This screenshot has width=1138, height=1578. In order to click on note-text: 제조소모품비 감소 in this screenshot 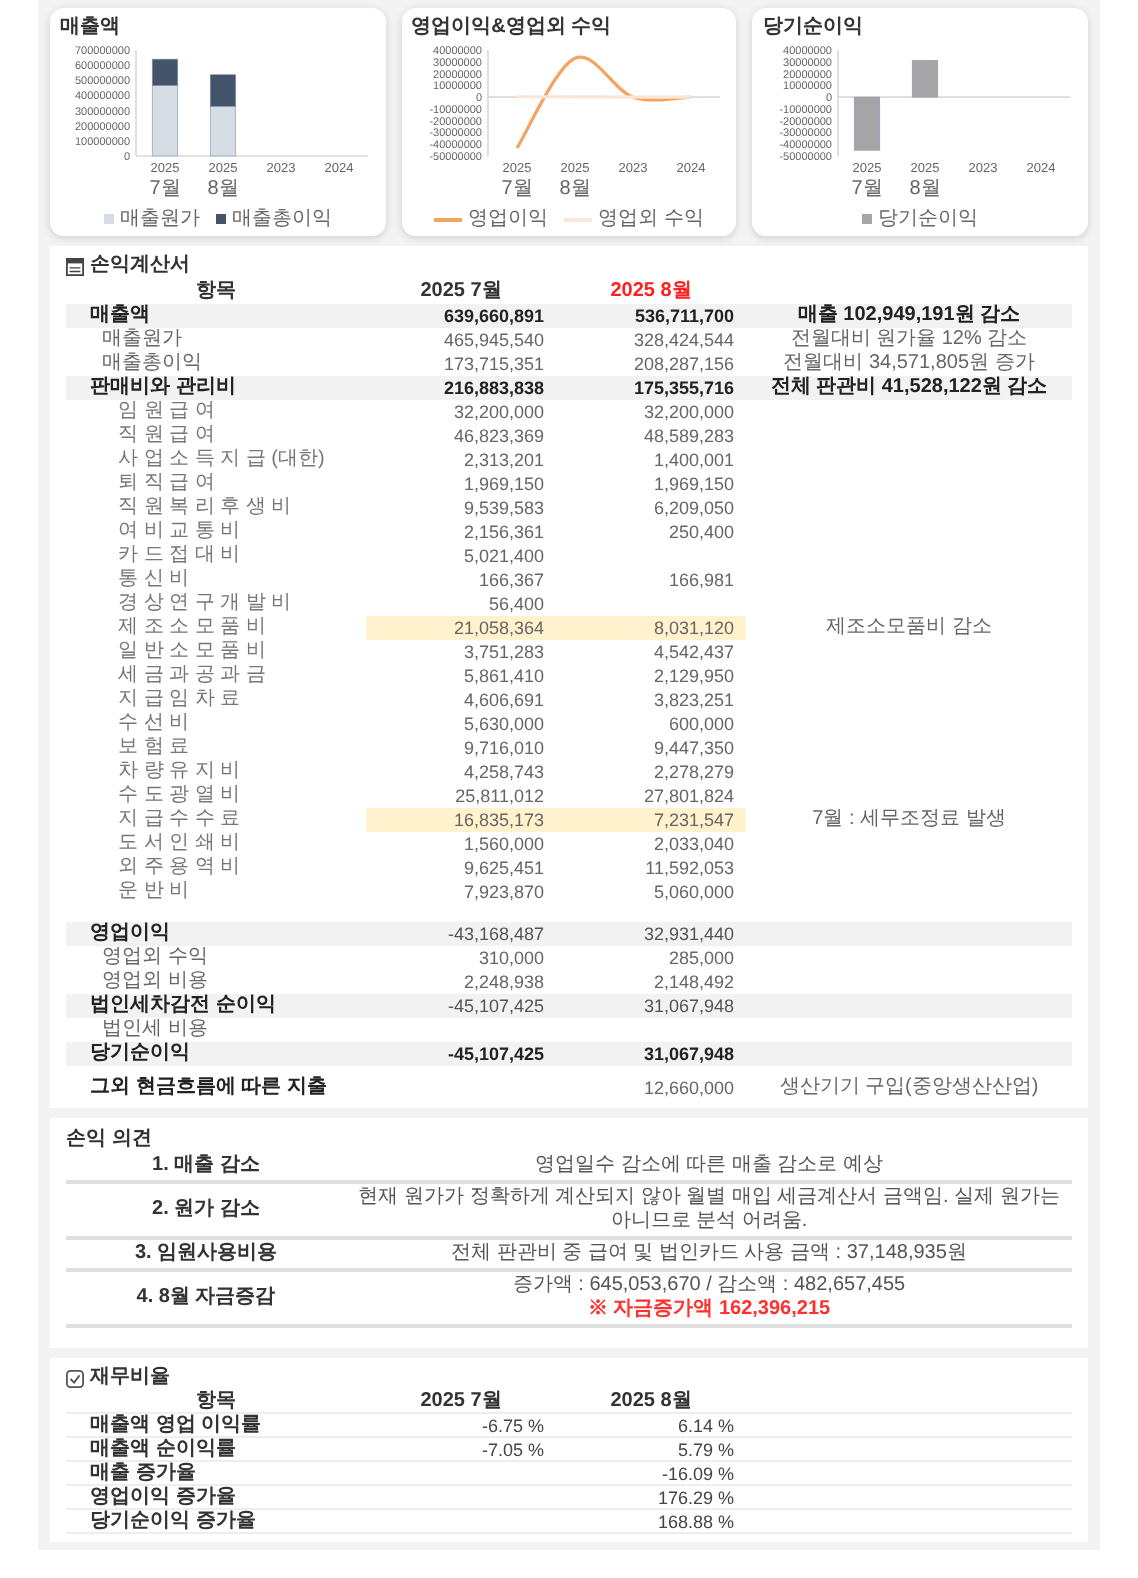, I will do `click(909, 628)`.